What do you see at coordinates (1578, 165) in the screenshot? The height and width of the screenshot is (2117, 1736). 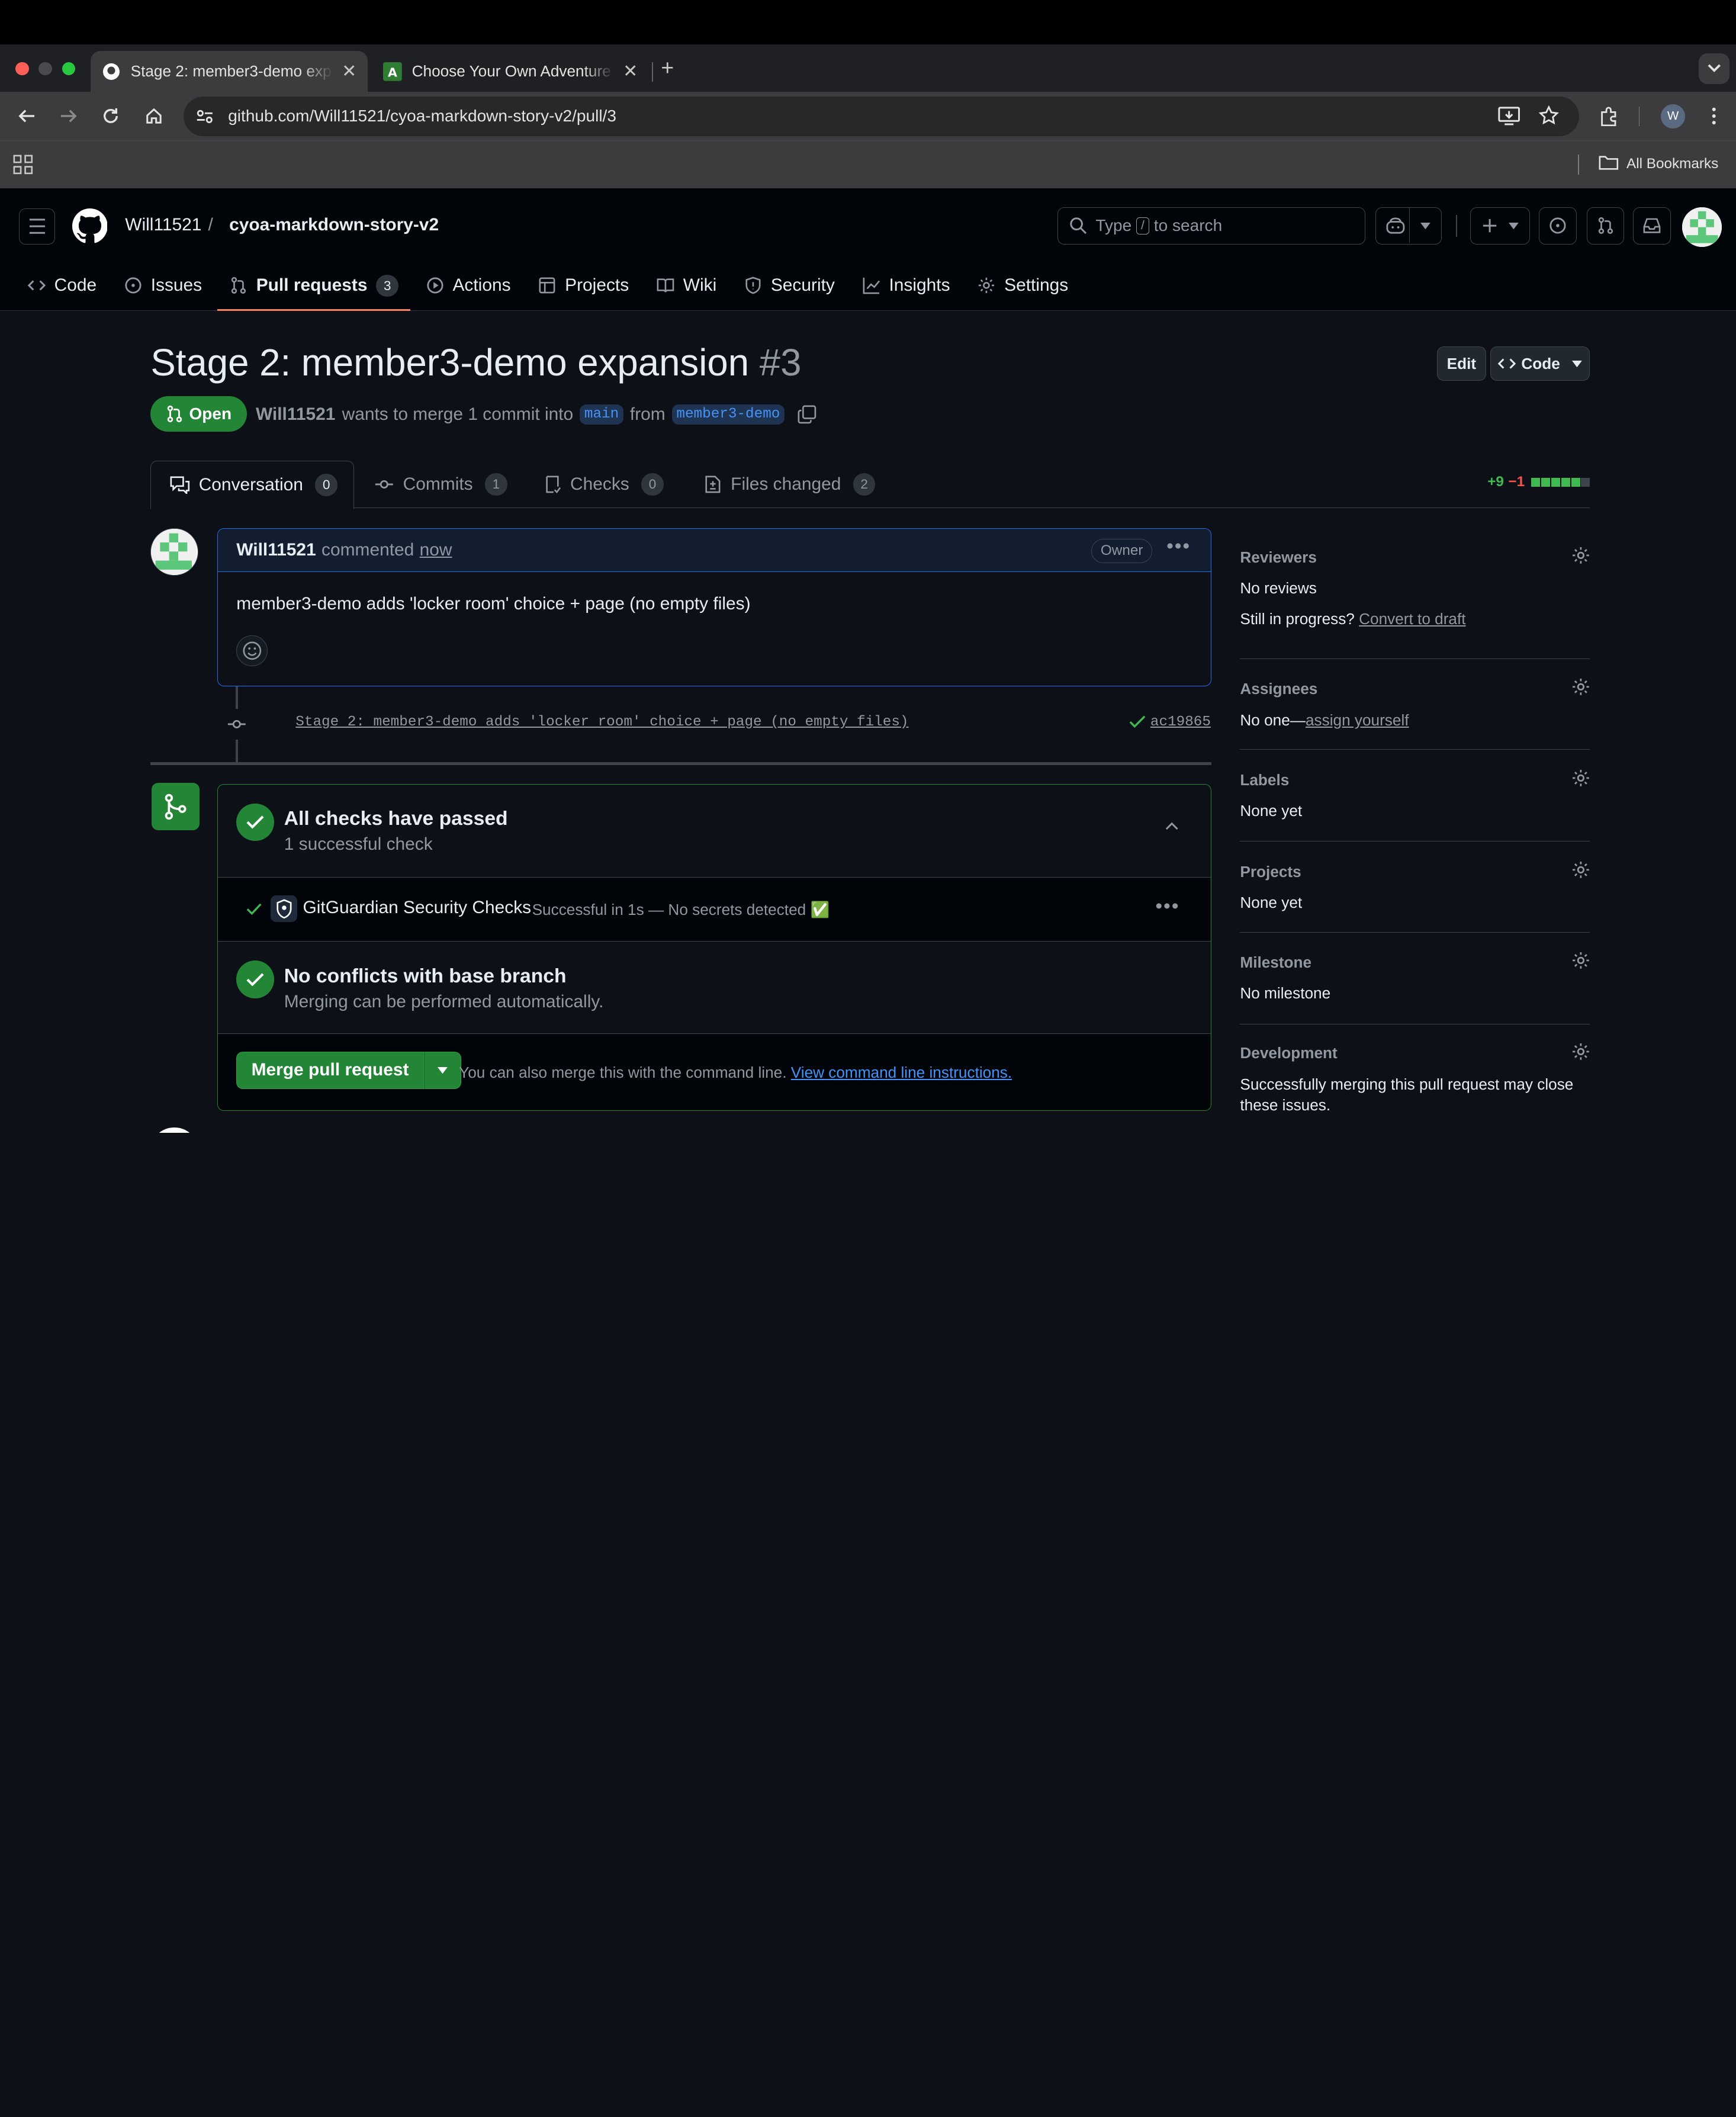 I see `bookmarks-divider` at bounding box center [1578, 165].